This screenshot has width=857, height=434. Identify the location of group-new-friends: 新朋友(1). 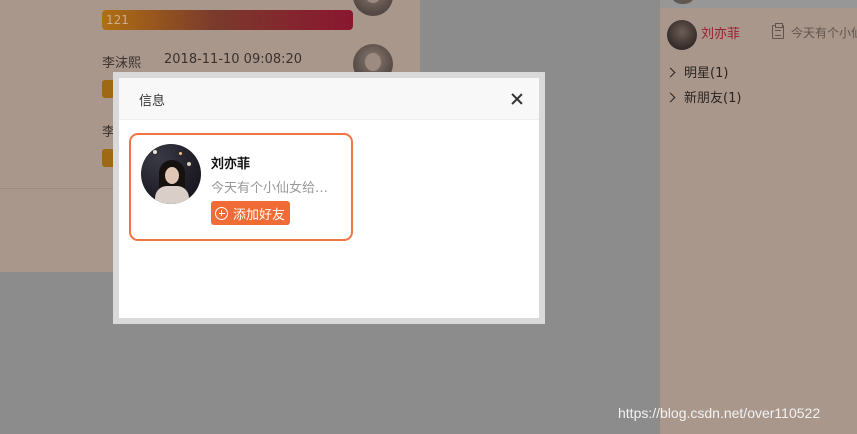
(703, 96).